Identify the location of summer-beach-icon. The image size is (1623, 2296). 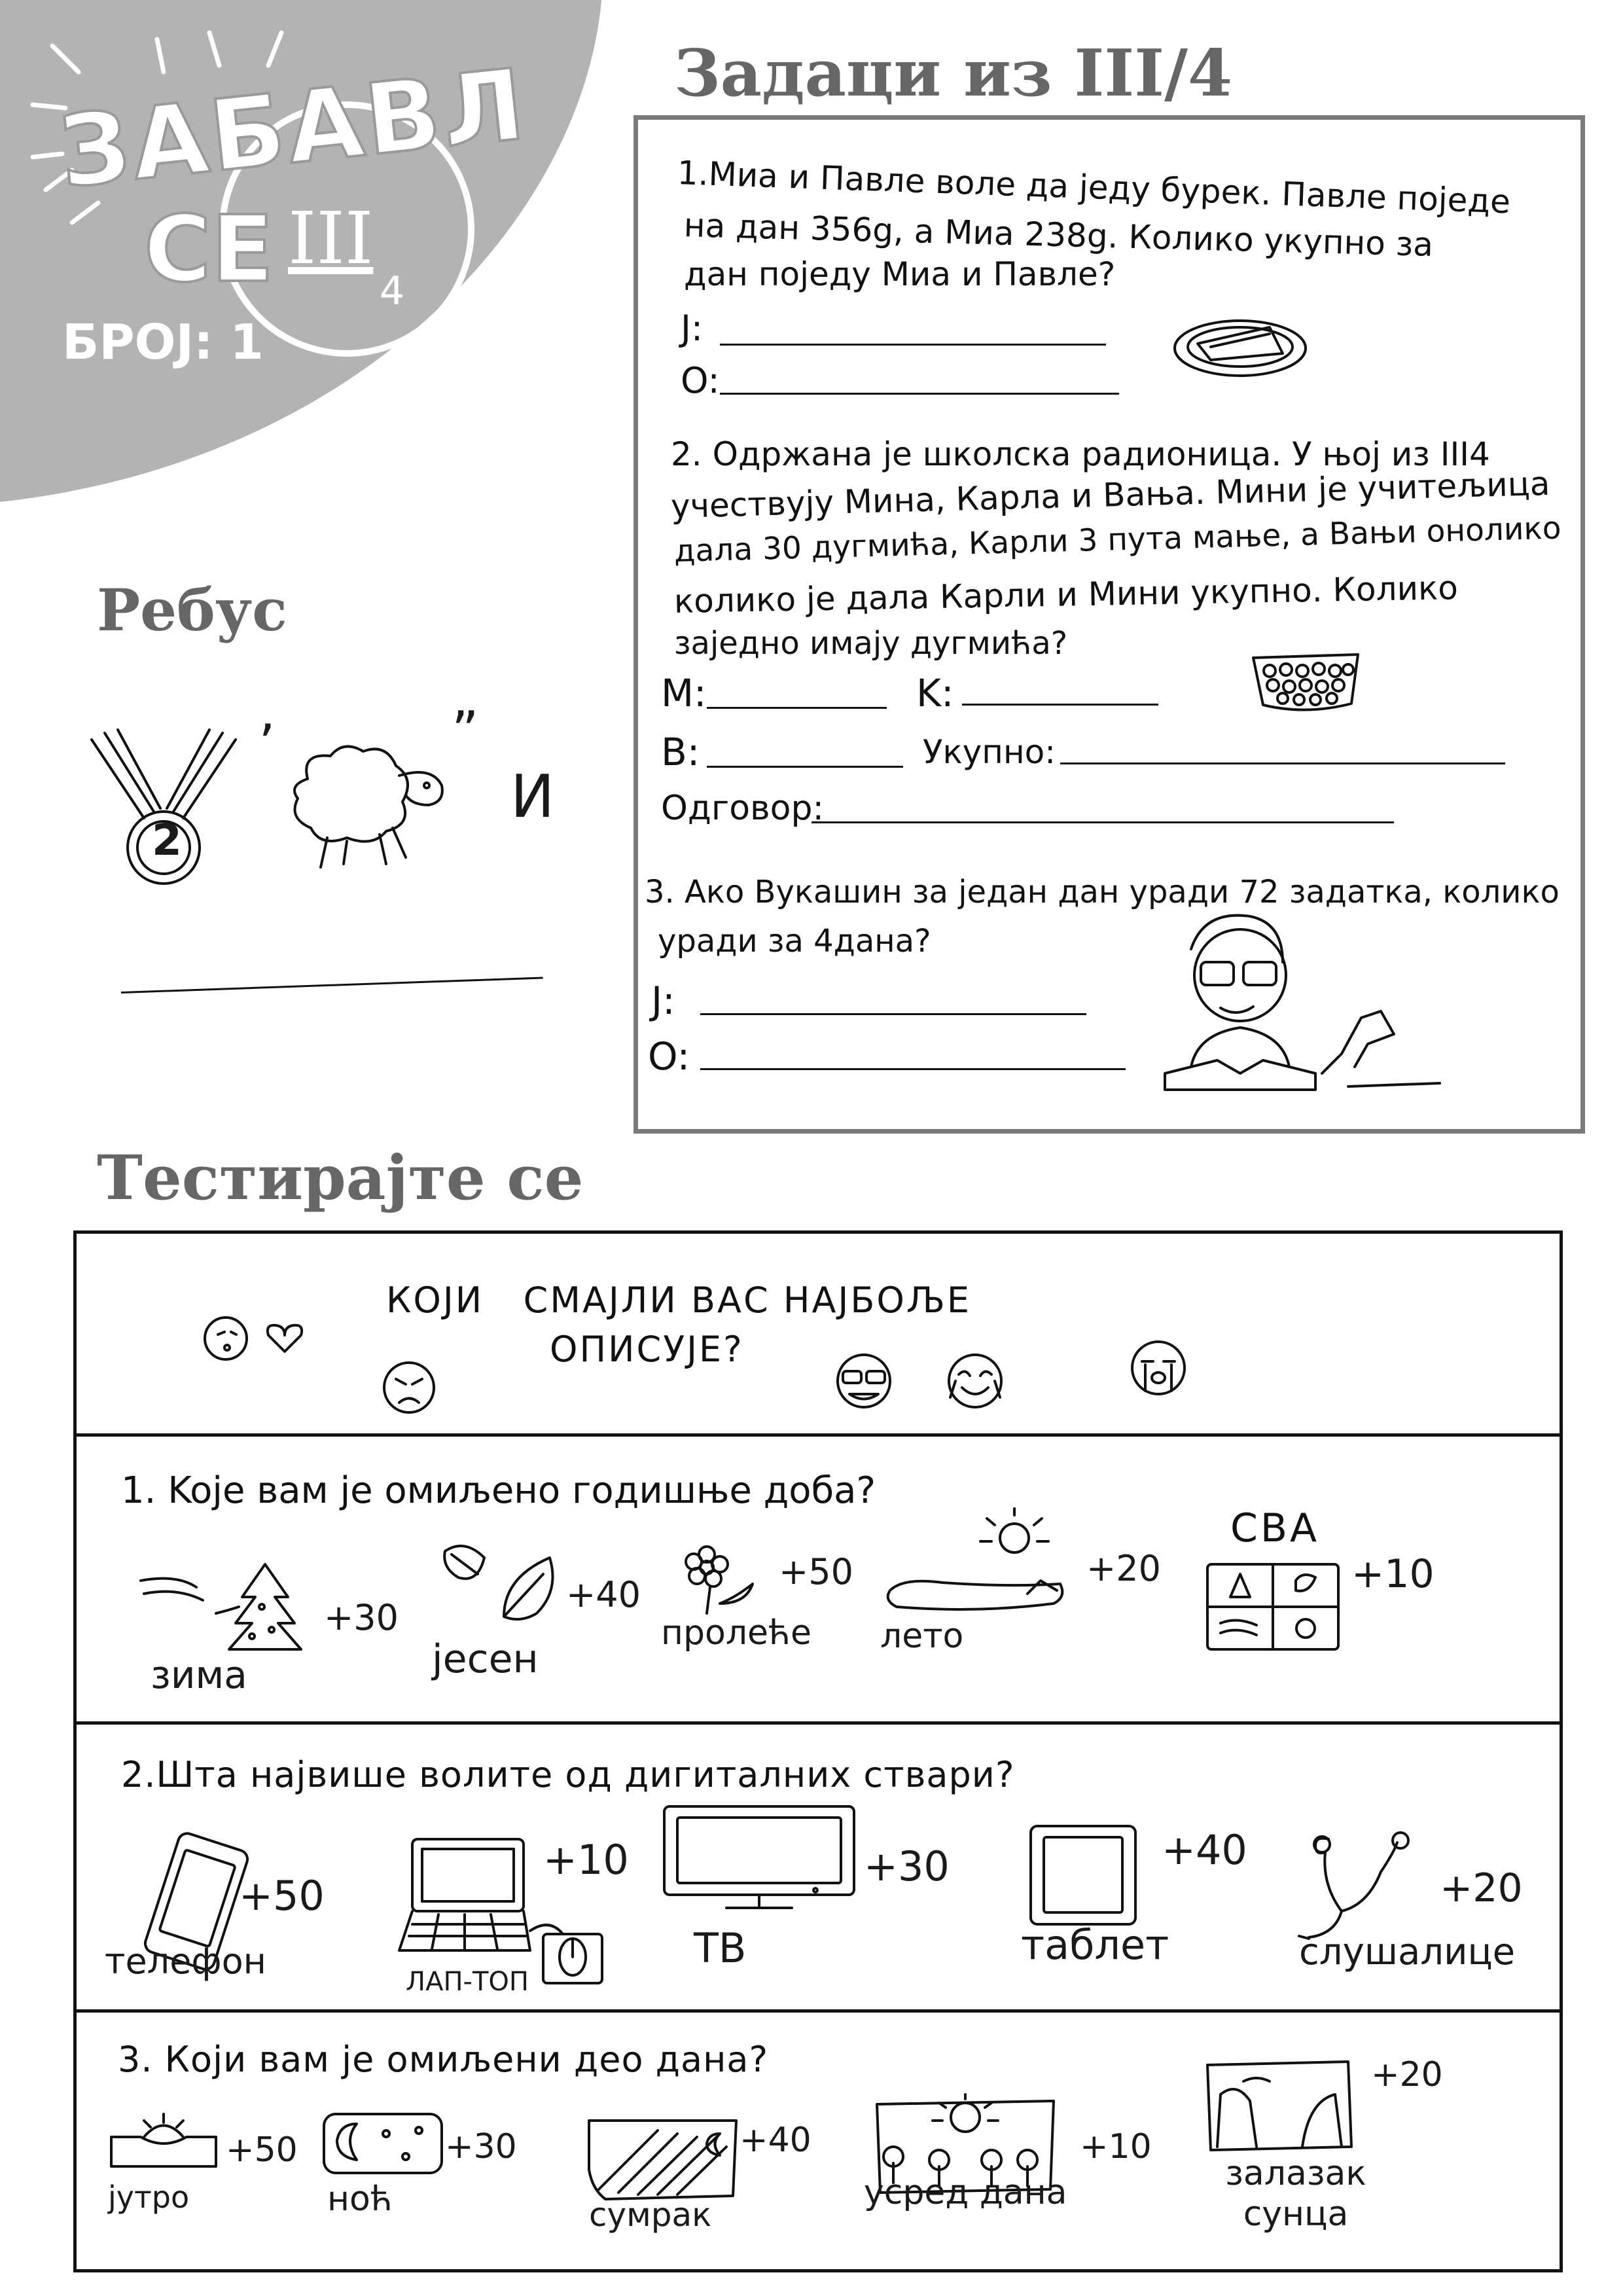
(975, 1559).